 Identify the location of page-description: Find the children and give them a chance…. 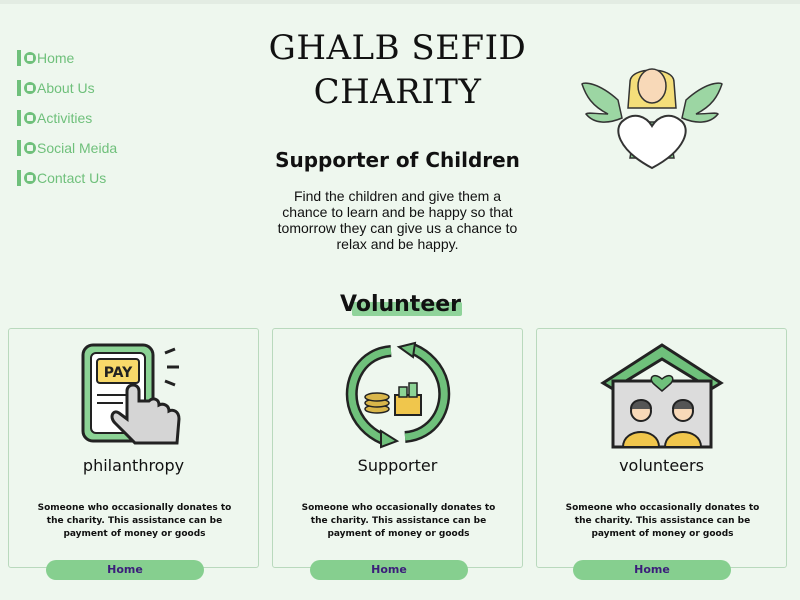
(397, 220).